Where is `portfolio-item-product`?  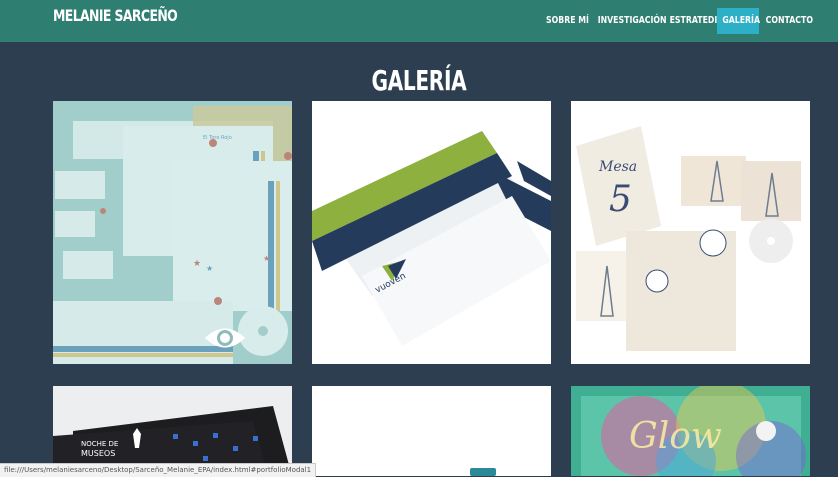 portfolio-item-product is located at coordinates (431, 431).